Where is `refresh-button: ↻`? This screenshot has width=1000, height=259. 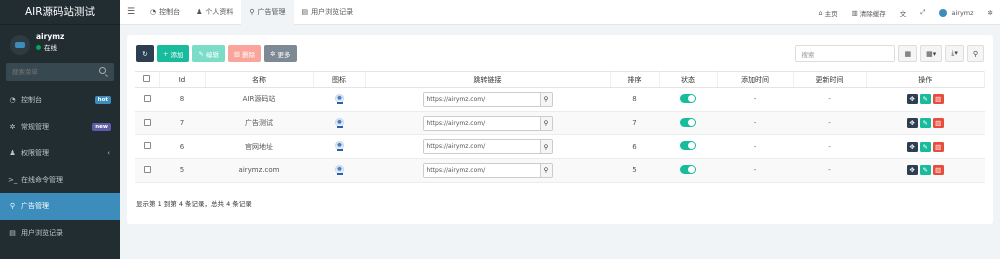 refresh-button: ↻ is located at coordinates (145, 53).